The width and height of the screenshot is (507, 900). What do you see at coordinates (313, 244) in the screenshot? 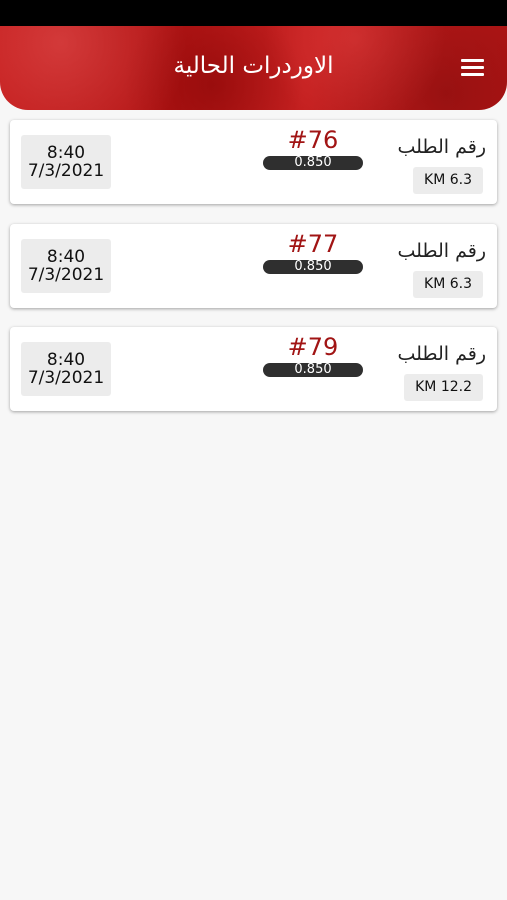
I see `order-number: #77` at bounding box center [313, 244].